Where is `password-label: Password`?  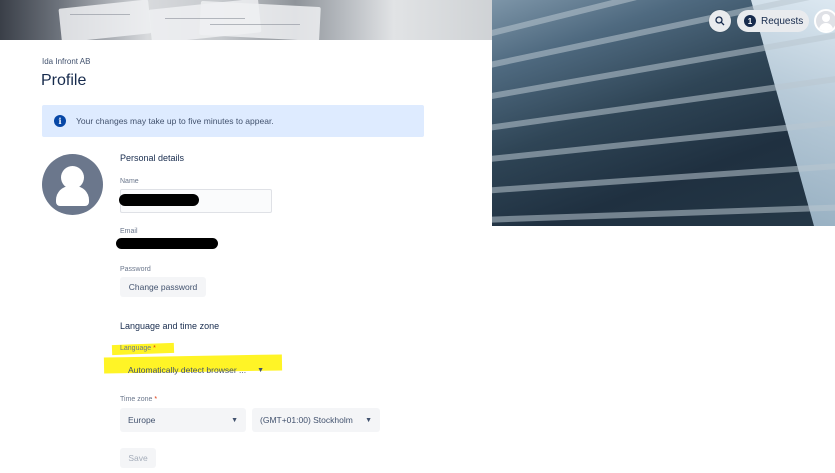 password-label: Password is located at coordinates (135, 269).